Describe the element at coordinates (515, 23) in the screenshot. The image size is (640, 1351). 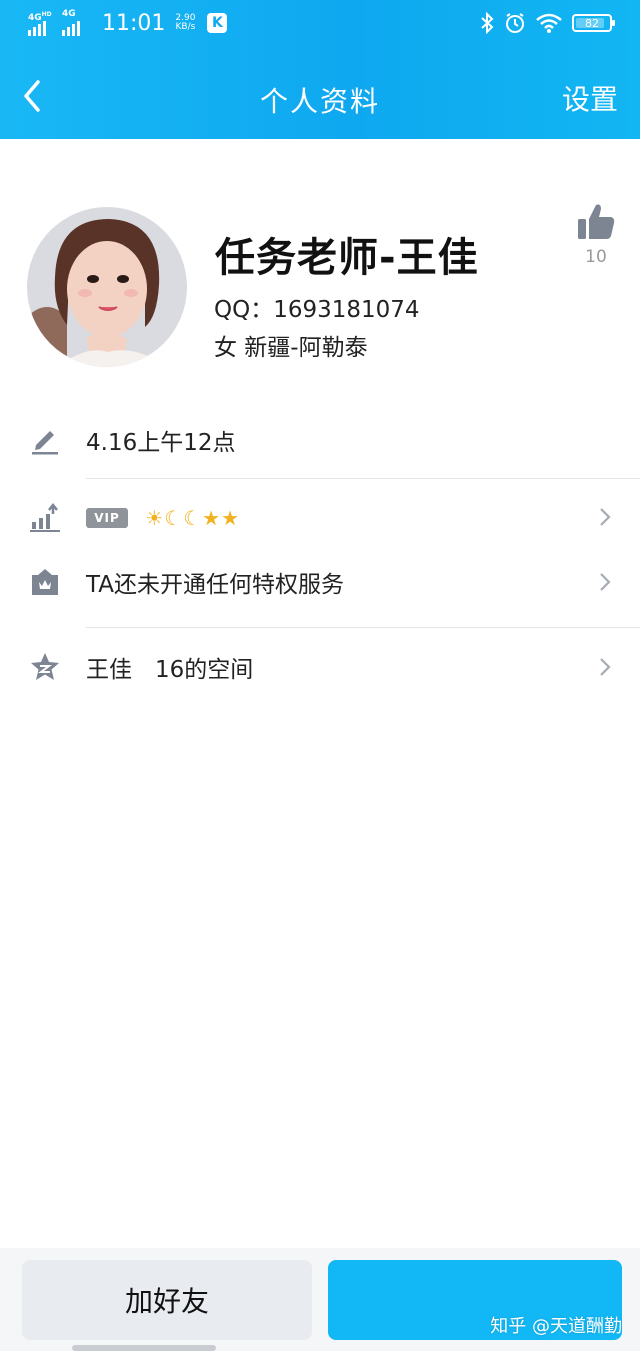
I see `alarm-icon` at that location.